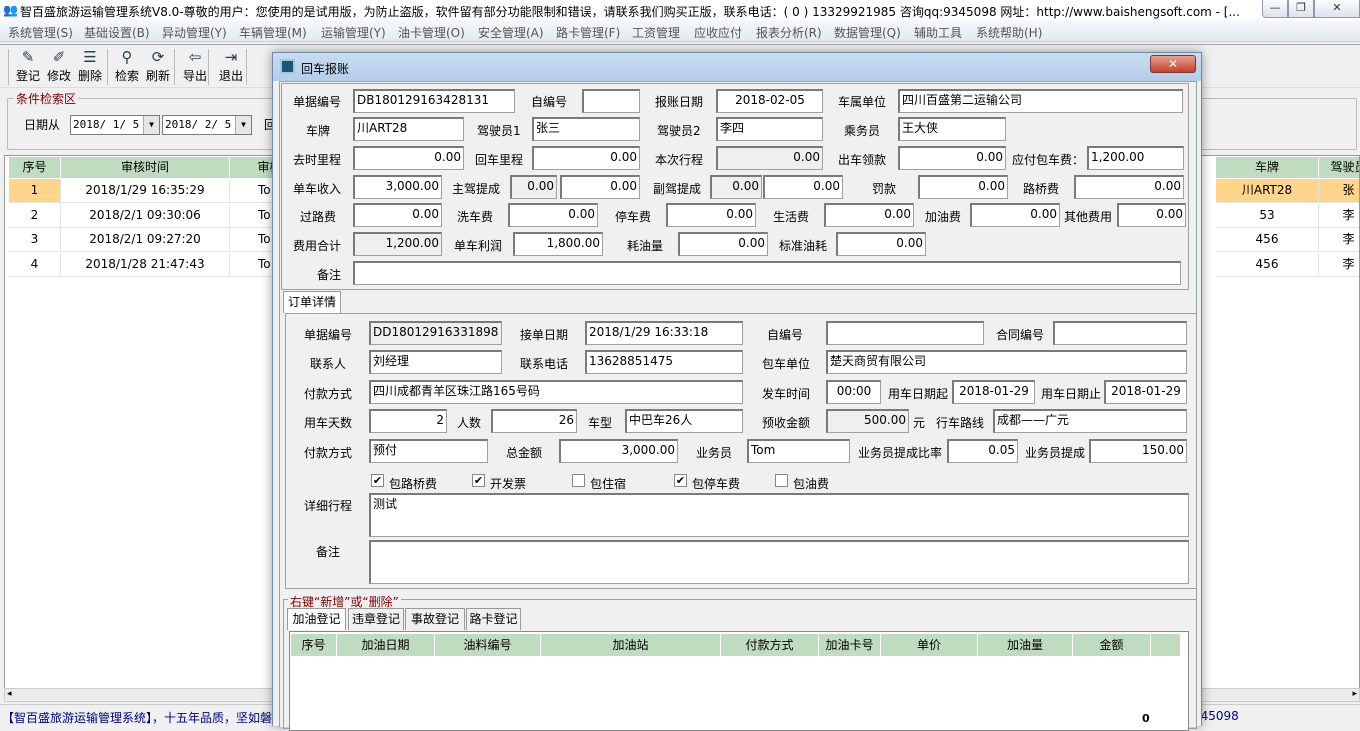 The image size is (1360, 731). Describe the element at coordinates (145, 264) in the screenshot. I see `grid-cell: 2018/1/28 21:47:43` at that location.